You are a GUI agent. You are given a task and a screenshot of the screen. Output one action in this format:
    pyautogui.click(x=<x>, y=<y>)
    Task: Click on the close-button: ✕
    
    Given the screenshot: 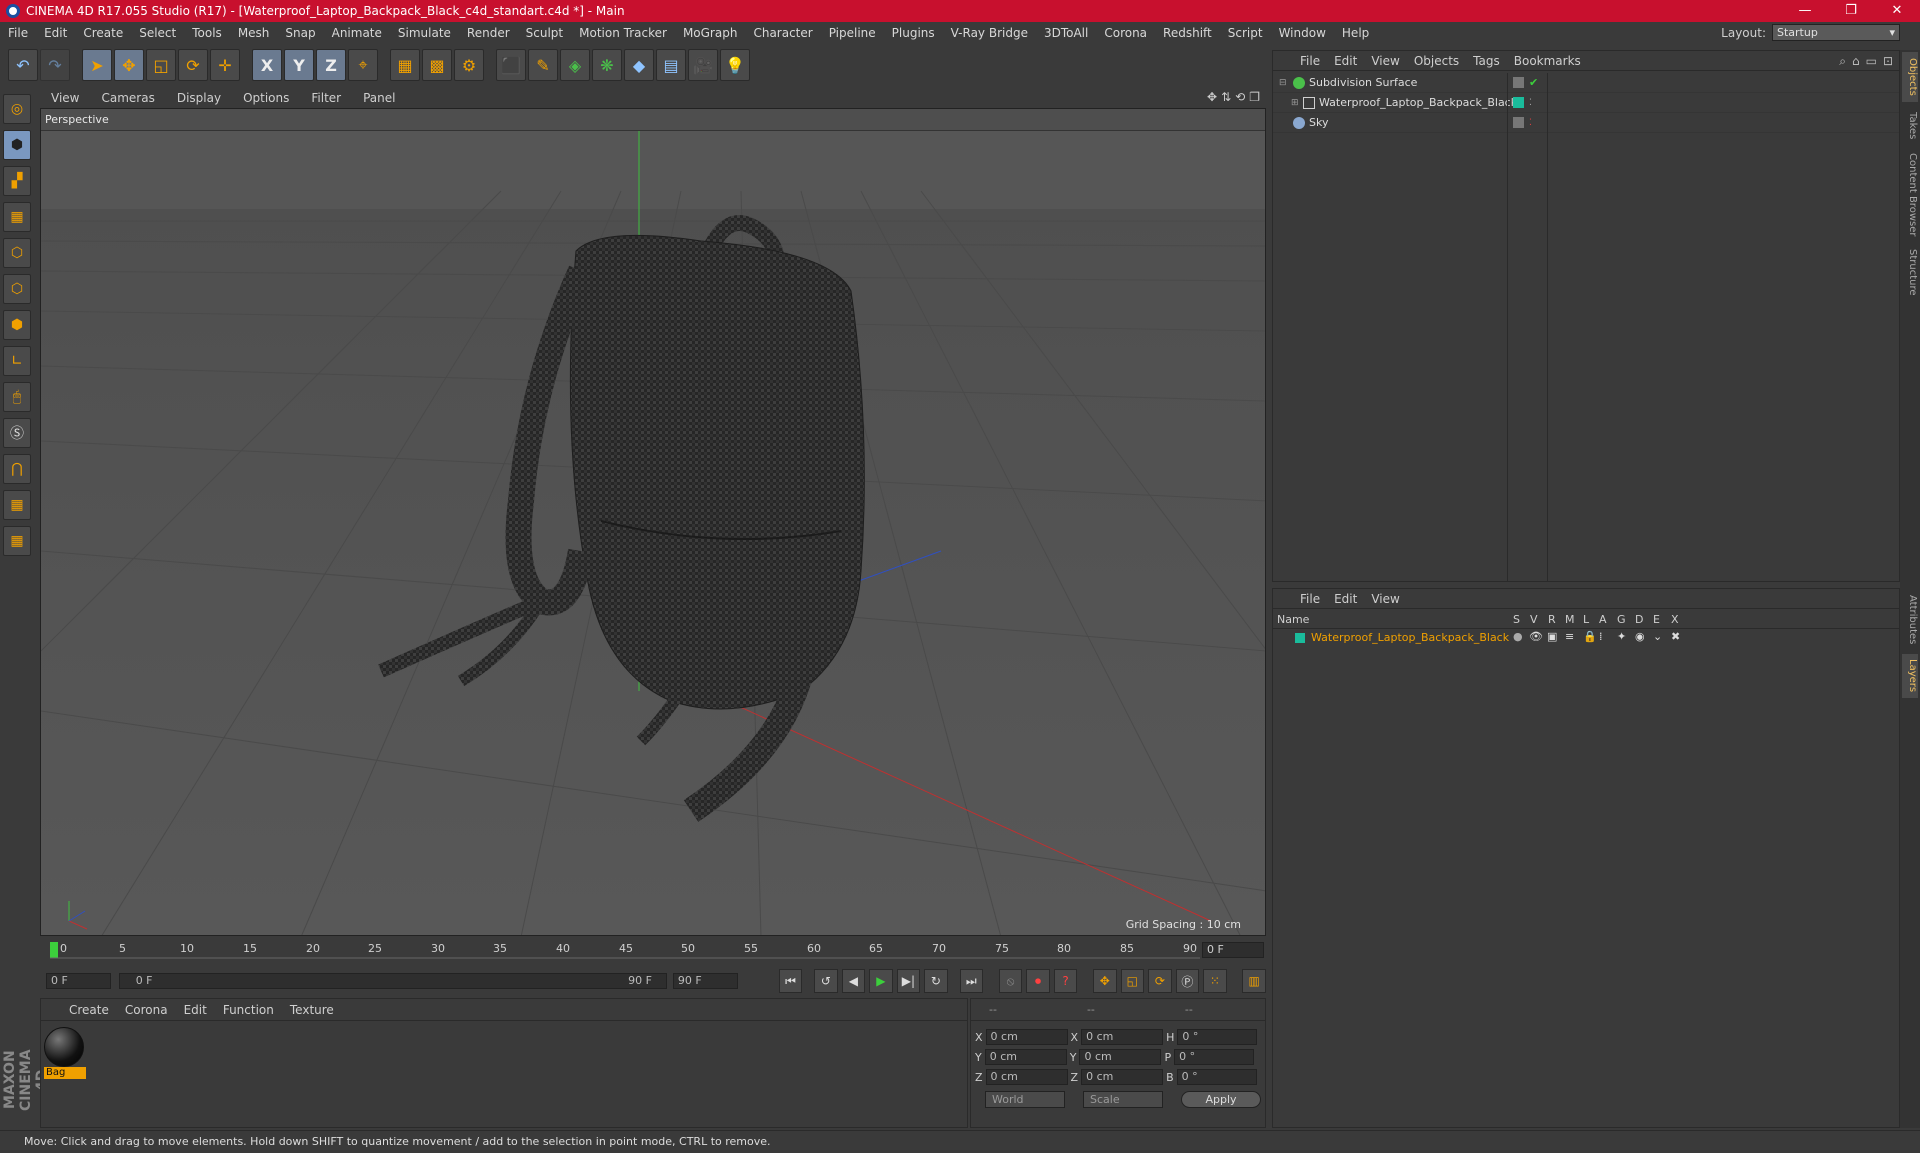 What is the action you would take?
    pyautogui.click(x=1897, y=11)
    